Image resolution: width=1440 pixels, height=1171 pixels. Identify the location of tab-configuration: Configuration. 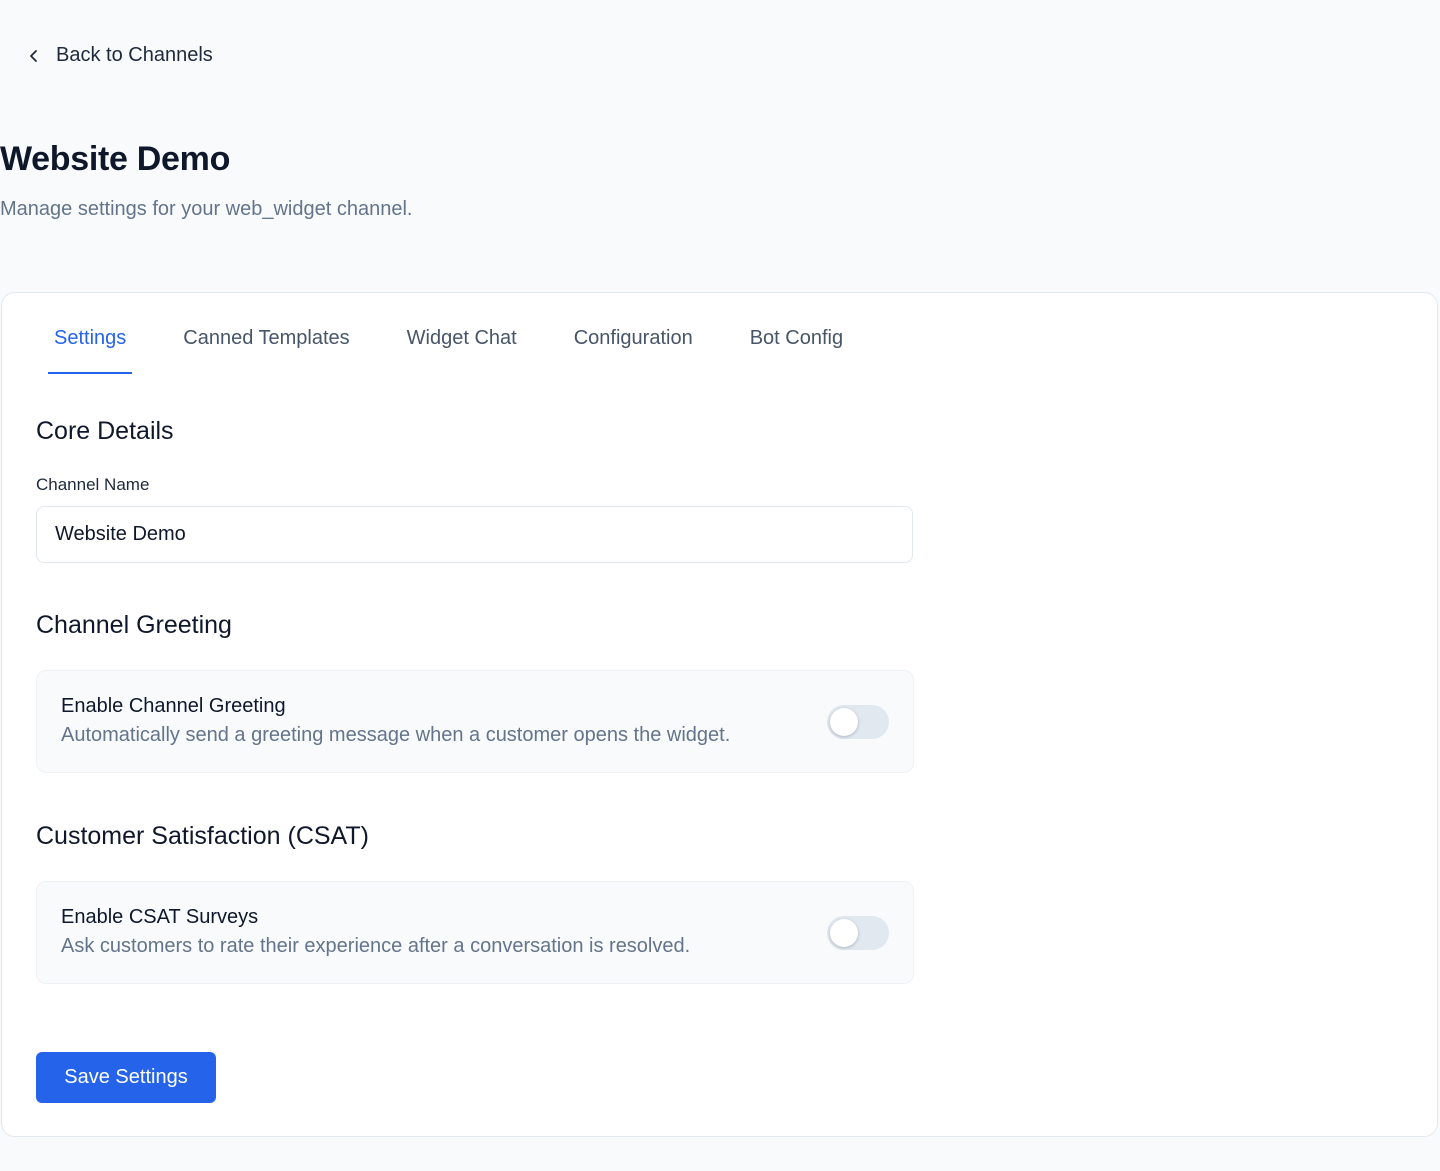
(633, 350).